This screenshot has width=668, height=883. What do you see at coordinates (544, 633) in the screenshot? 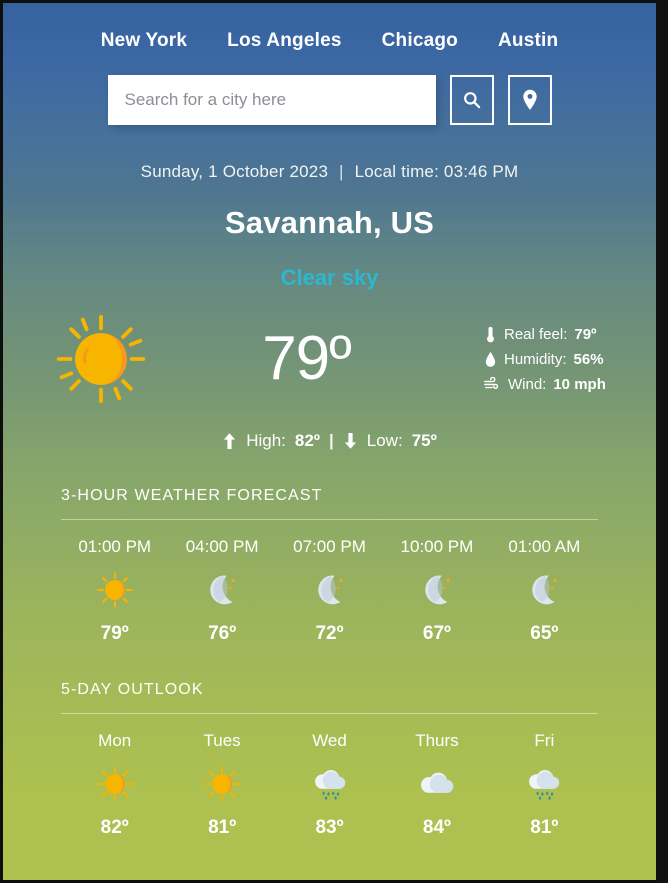
I see `hourly-temp: 65º` at bounding box center [544, 633].